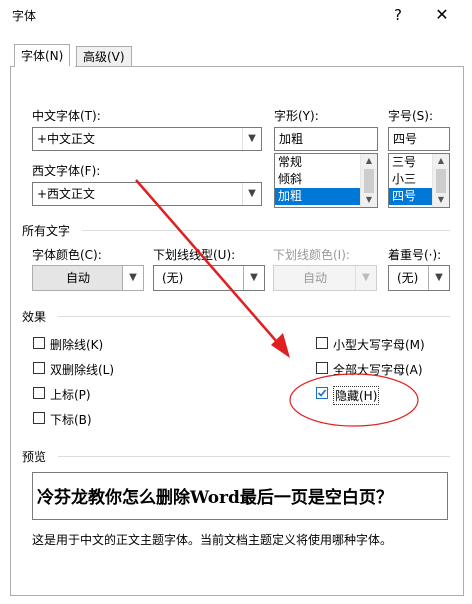  What do you see at coordinates (354, 400) in the screenshot?
I see `annotation-circle` at bounding box center [354, 400].